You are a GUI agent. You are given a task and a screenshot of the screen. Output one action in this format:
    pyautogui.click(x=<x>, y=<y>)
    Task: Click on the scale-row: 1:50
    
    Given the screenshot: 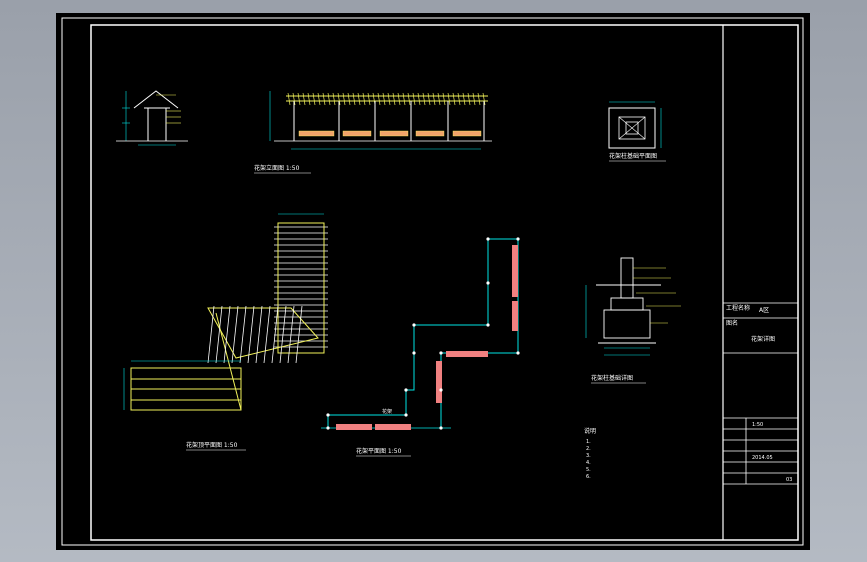 What is the action you would take?
    pyautogui.click(x=757, y=425)
    